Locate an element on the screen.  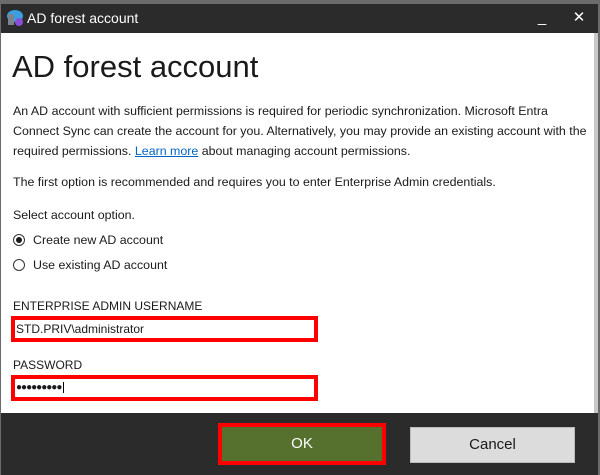
scrollbar is located at coordinates (596, 223).